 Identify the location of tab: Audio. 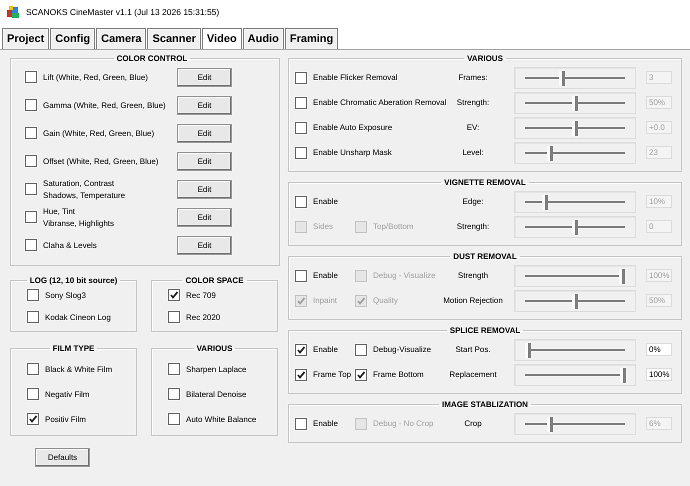
(263, 38).